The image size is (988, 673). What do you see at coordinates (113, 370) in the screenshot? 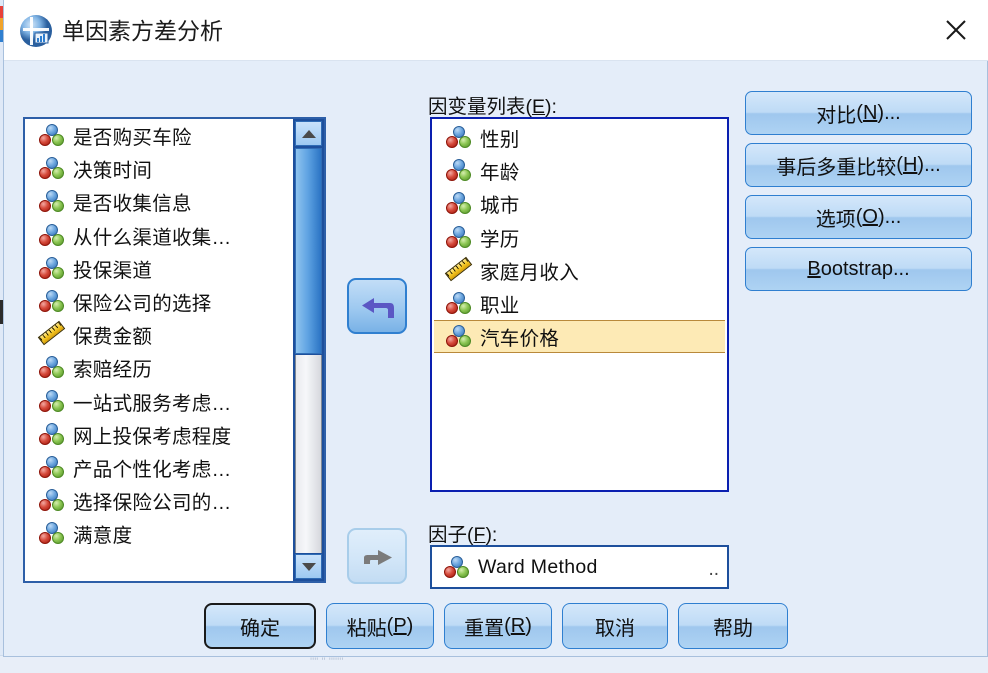
I see `list-item-label: 索赔经历` at bounding box center [113, 370].